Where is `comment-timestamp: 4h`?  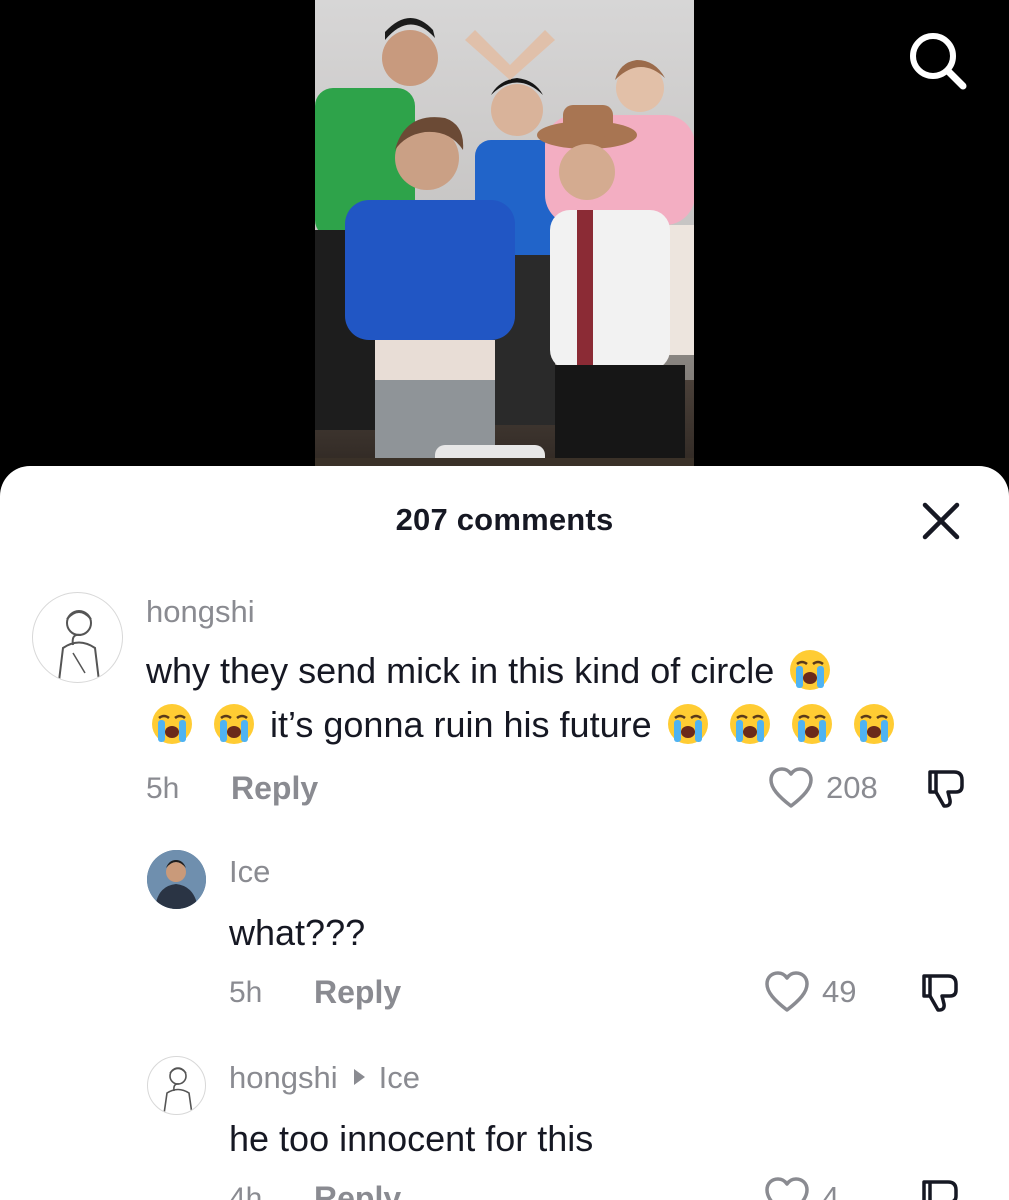 comment-timestamp: 4h is located at coordinates (246, 1191).